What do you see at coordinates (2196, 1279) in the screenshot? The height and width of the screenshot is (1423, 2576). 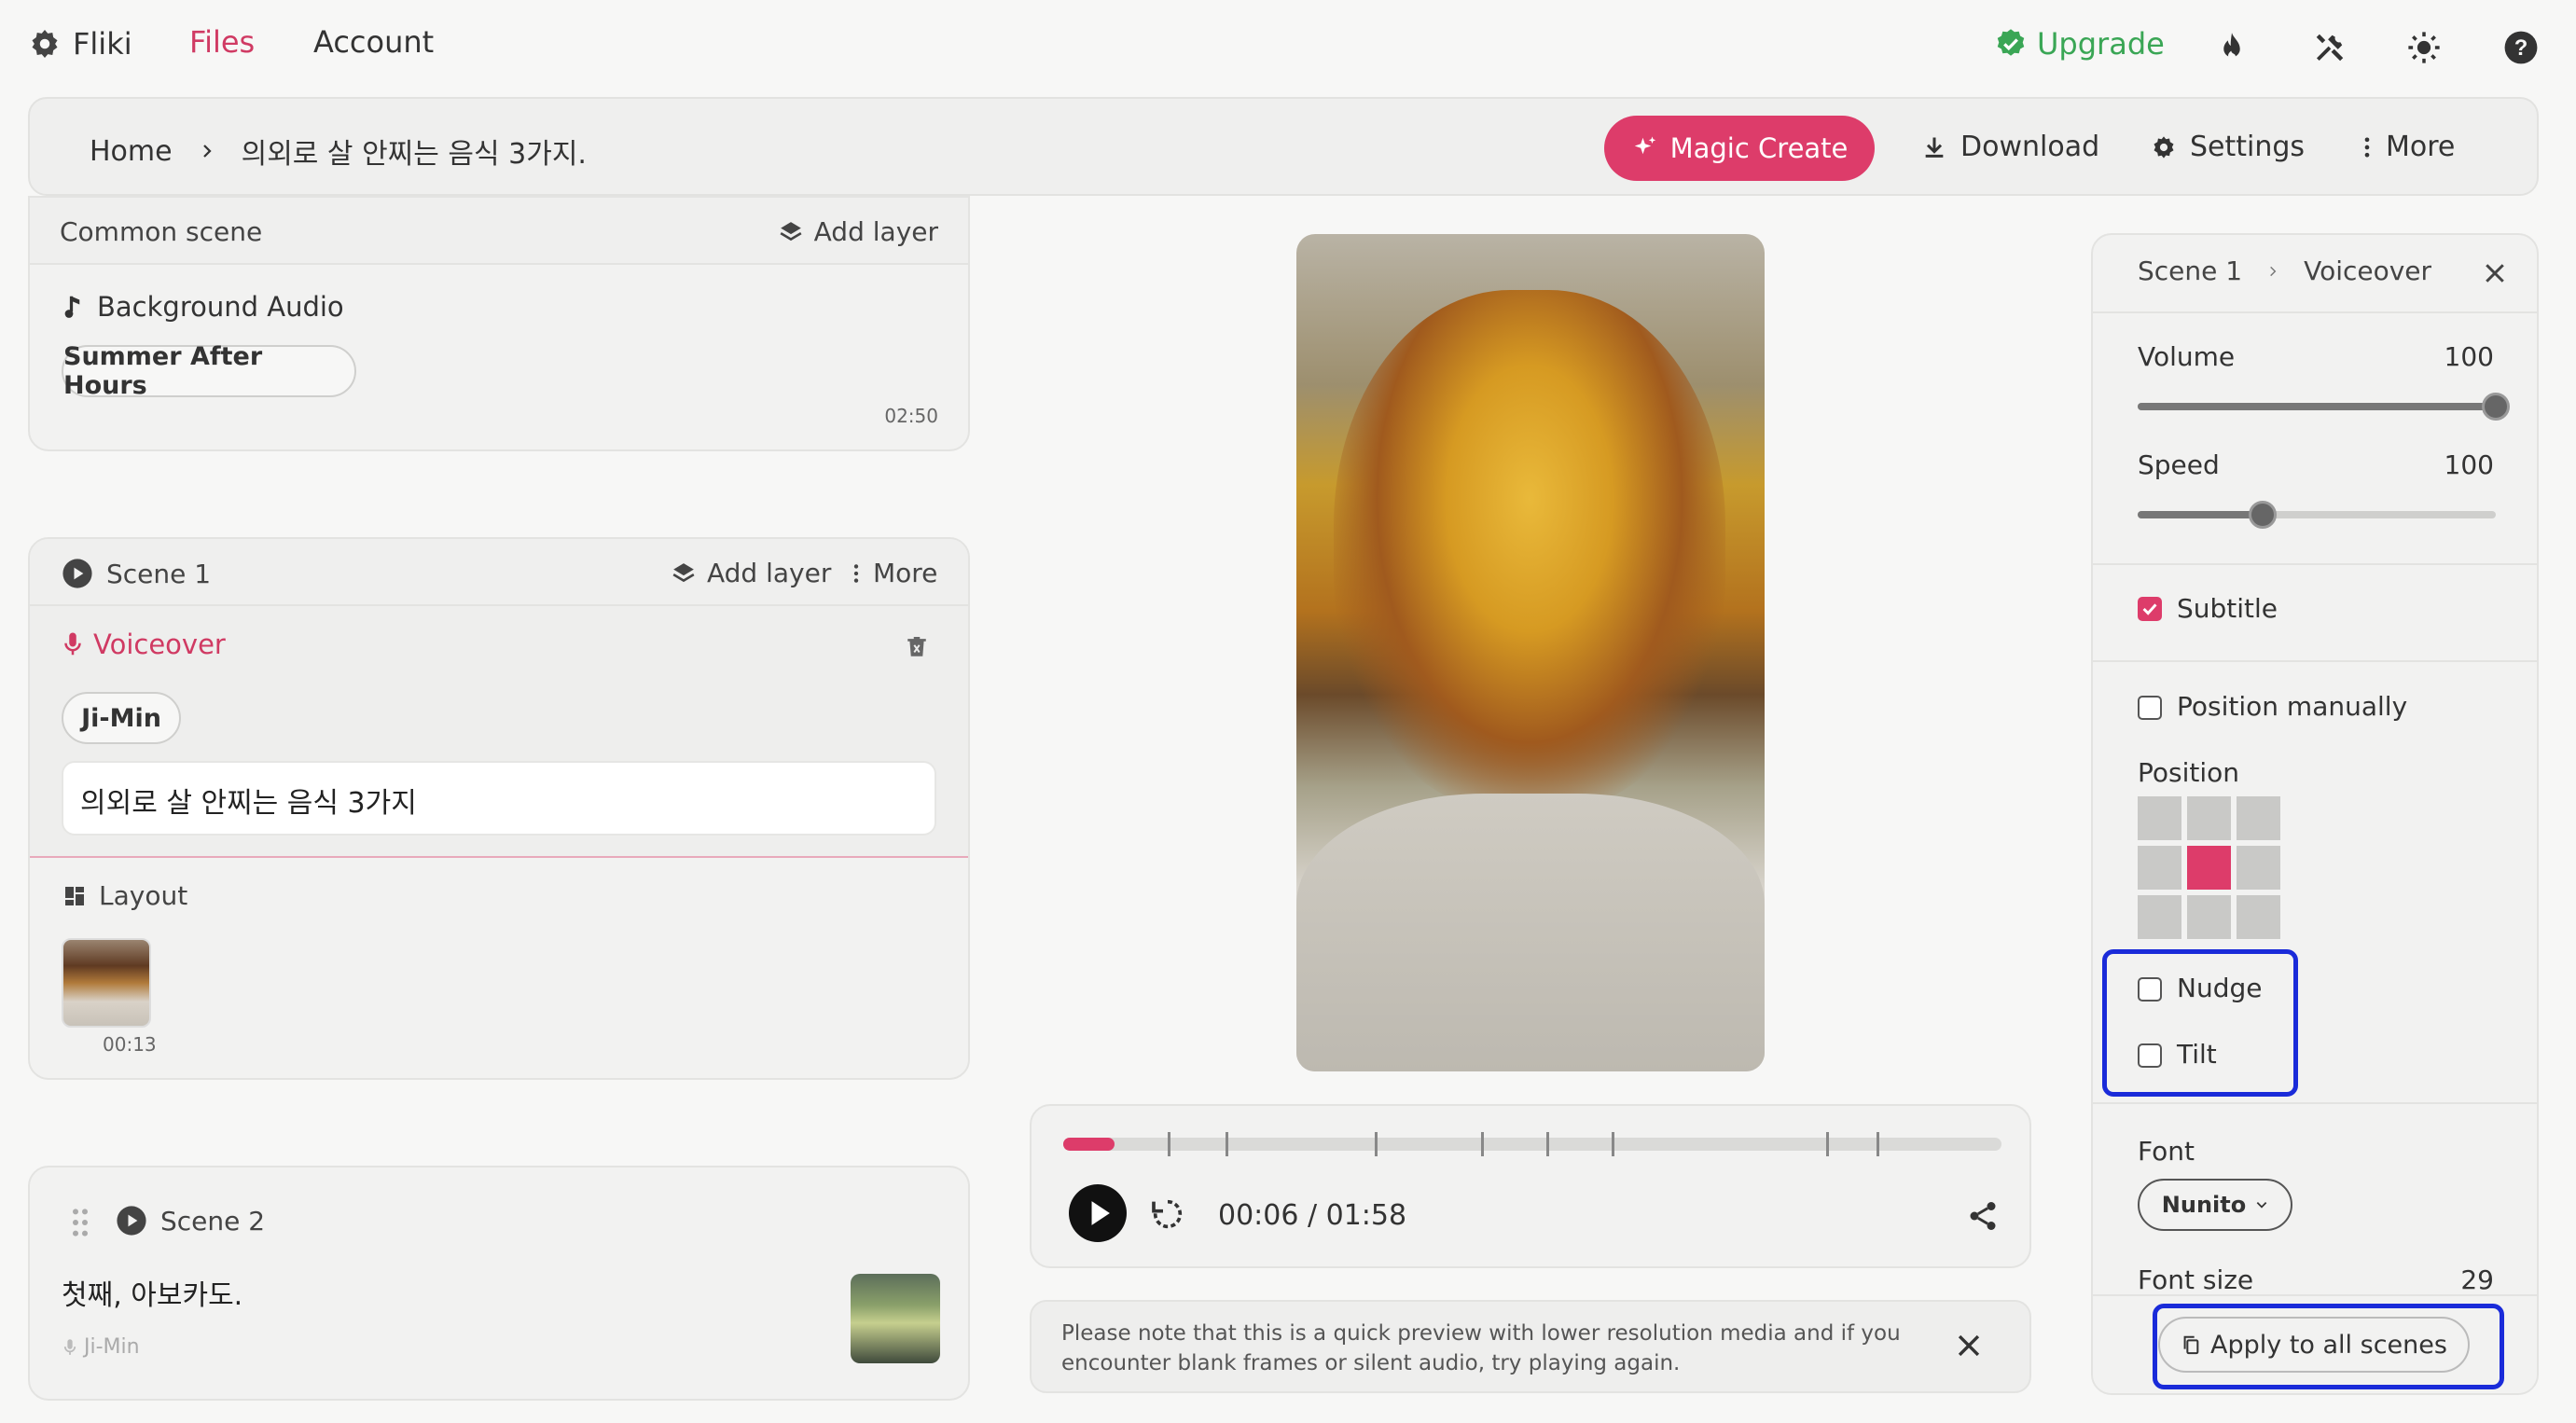 I see `font-size-label: Font size` at bounding box center [2196, 1279].